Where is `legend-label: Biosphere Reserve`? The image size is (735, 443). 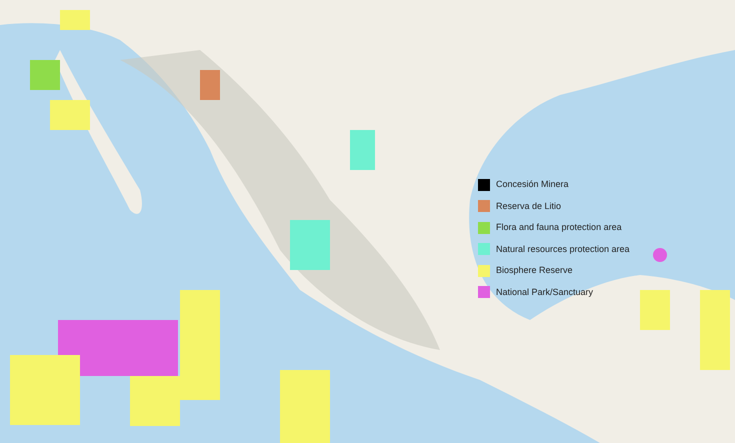 legend-label: Biosphere Reserve is located at coordinates (534, 270).